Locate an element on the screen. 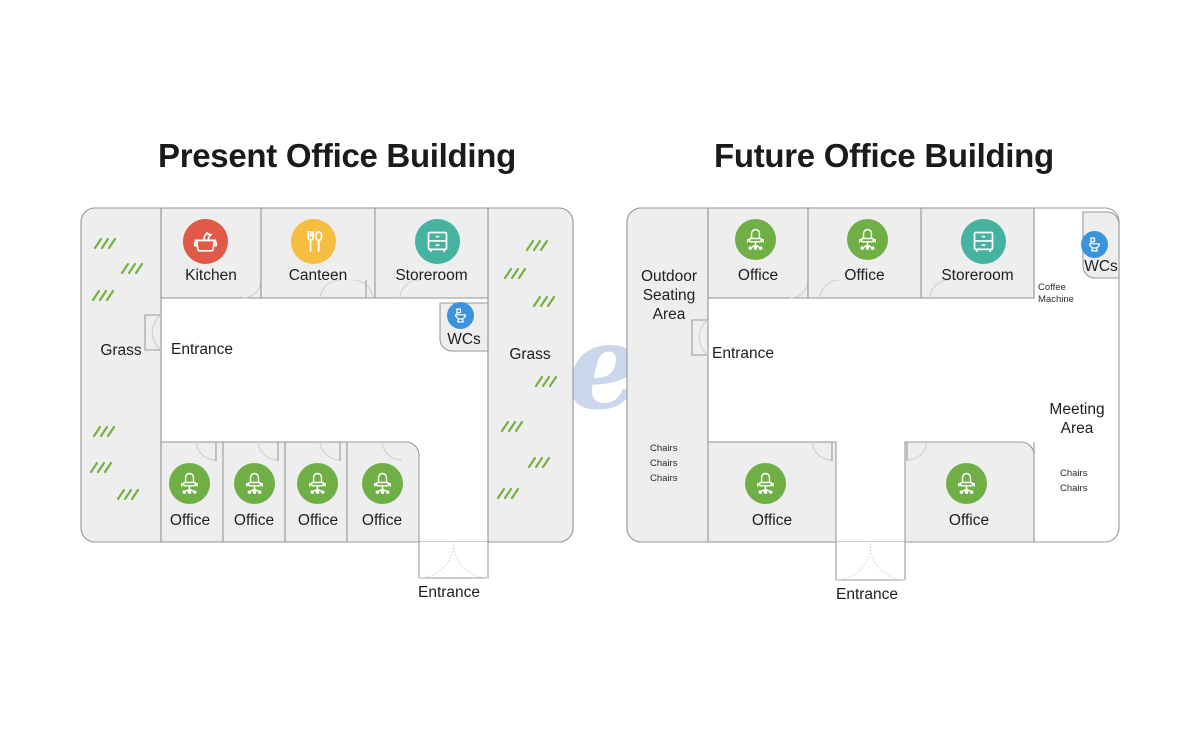 The width and height of the screenshot is (1200, 747). future-meeting-area-label: Meeting Area is located at coordinates (1077, 419).